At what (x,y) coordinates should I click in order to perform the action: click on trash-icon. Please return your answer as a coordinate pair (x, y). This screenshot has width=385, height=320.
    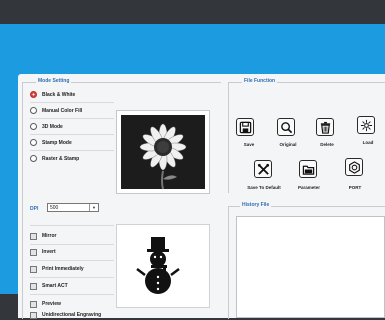
    Looking at the image, I should click on (325, 127).